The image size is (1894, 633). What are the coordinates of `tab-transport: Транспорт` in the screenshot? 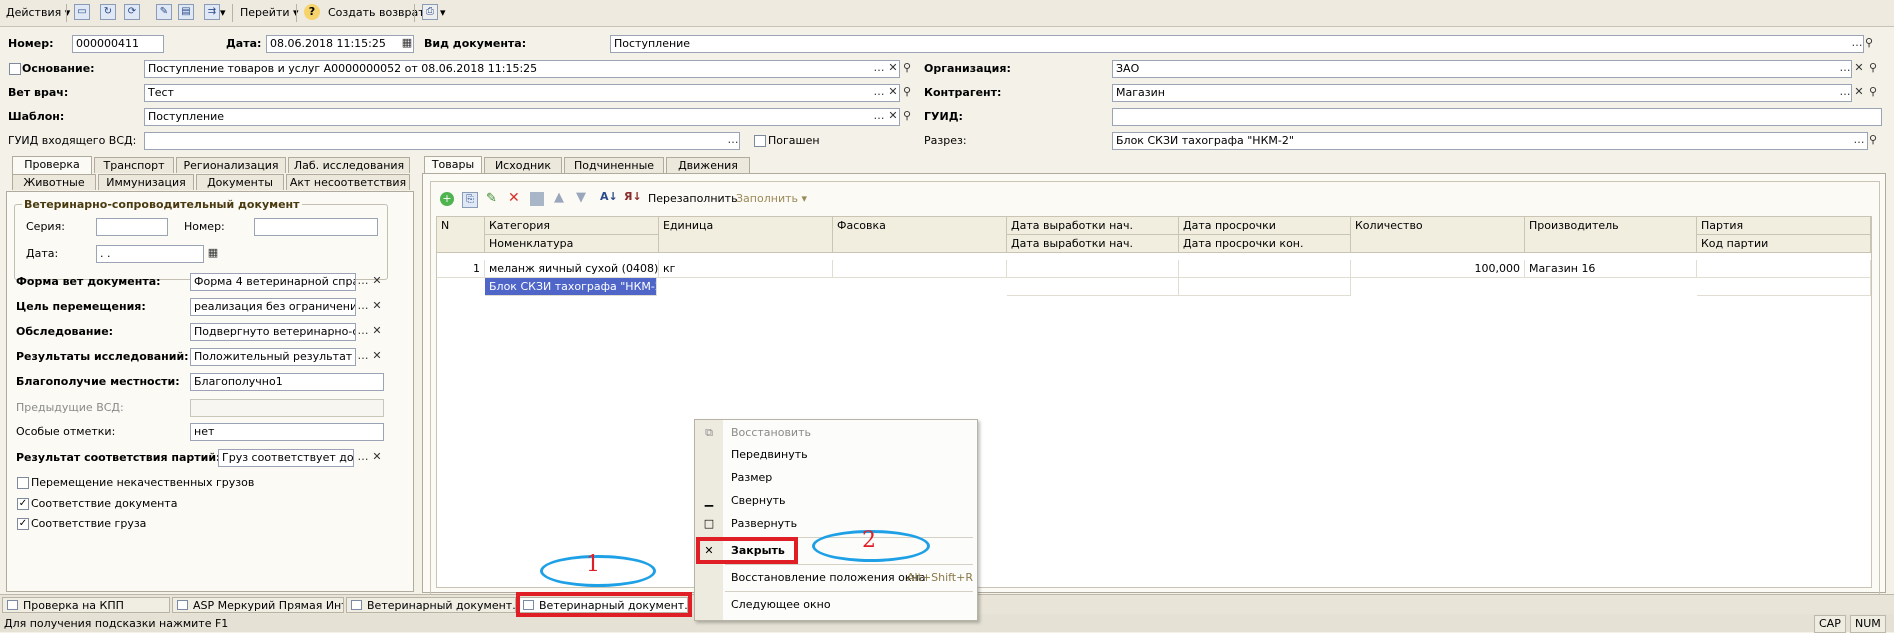 It's located at (134, 165).